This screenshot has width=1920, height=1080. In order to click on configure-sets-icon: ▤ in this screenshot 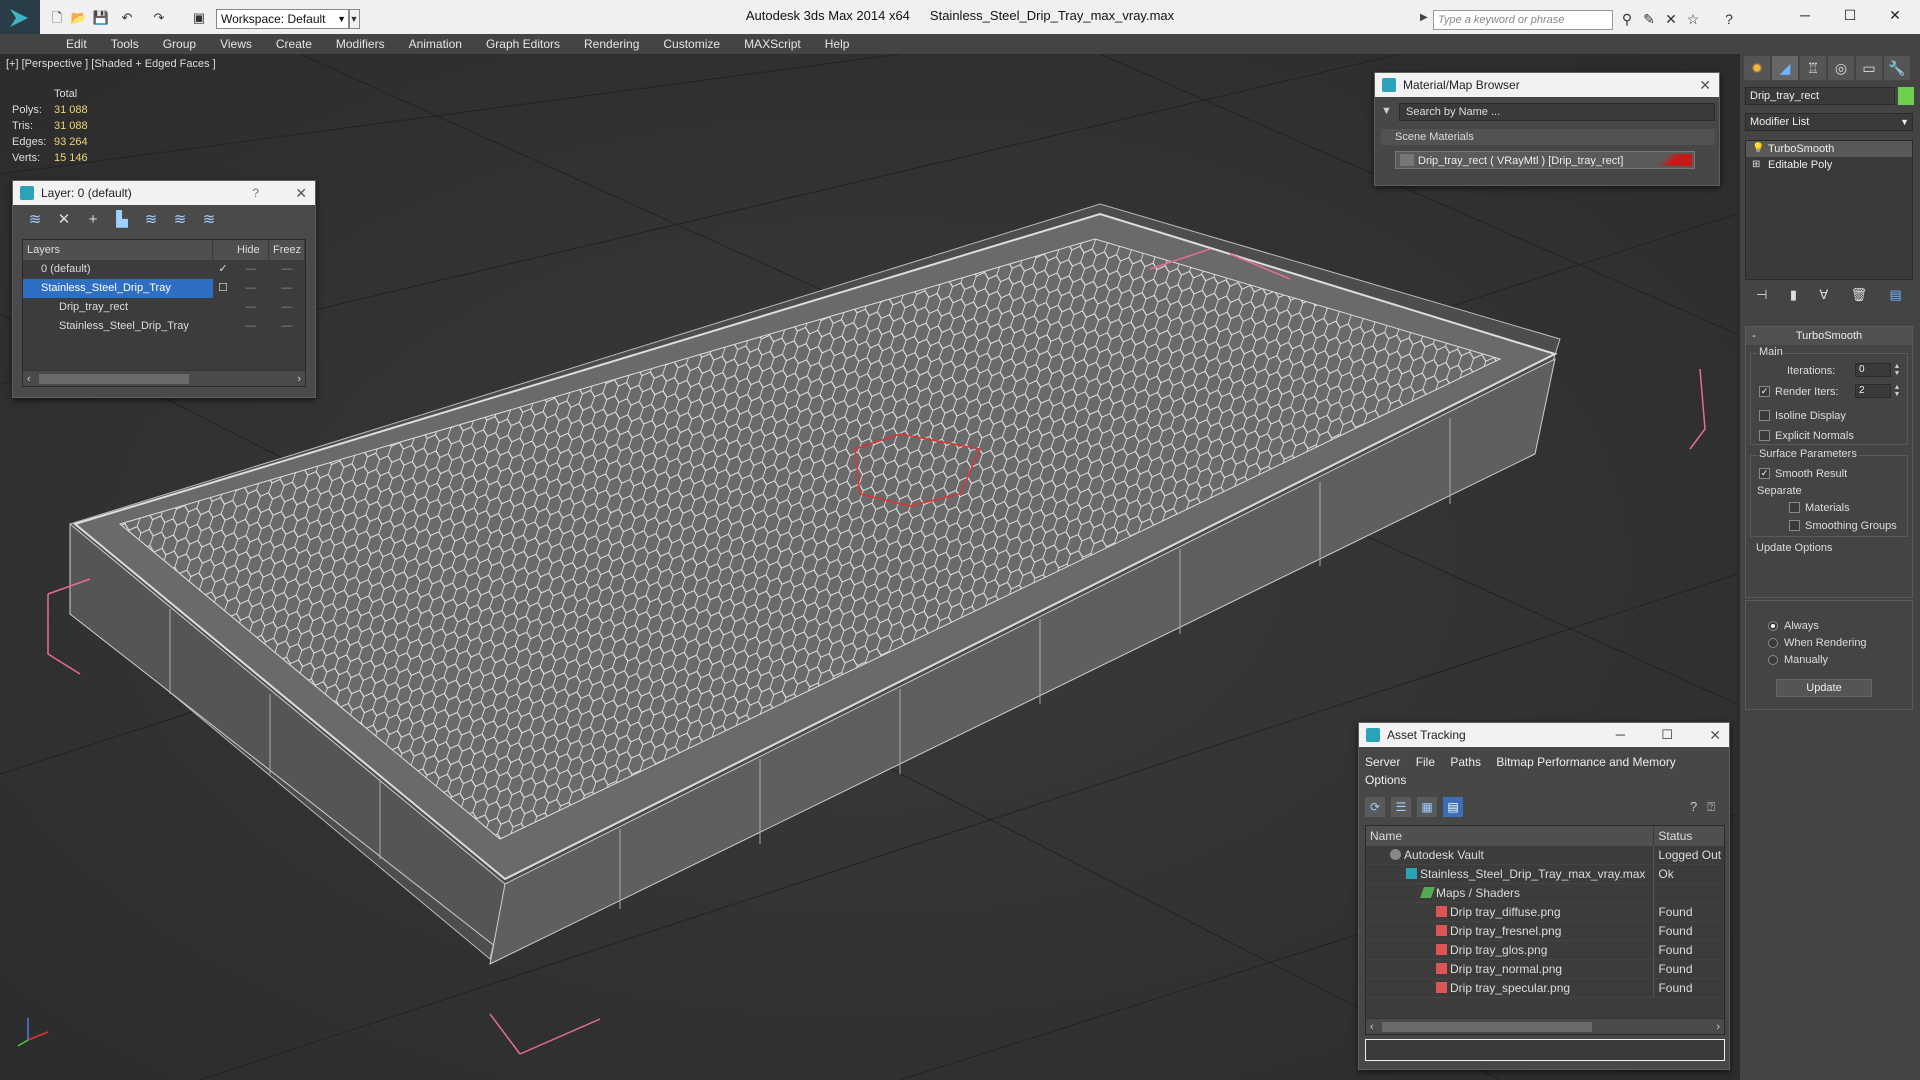, I will do `click(1896, 295)`.